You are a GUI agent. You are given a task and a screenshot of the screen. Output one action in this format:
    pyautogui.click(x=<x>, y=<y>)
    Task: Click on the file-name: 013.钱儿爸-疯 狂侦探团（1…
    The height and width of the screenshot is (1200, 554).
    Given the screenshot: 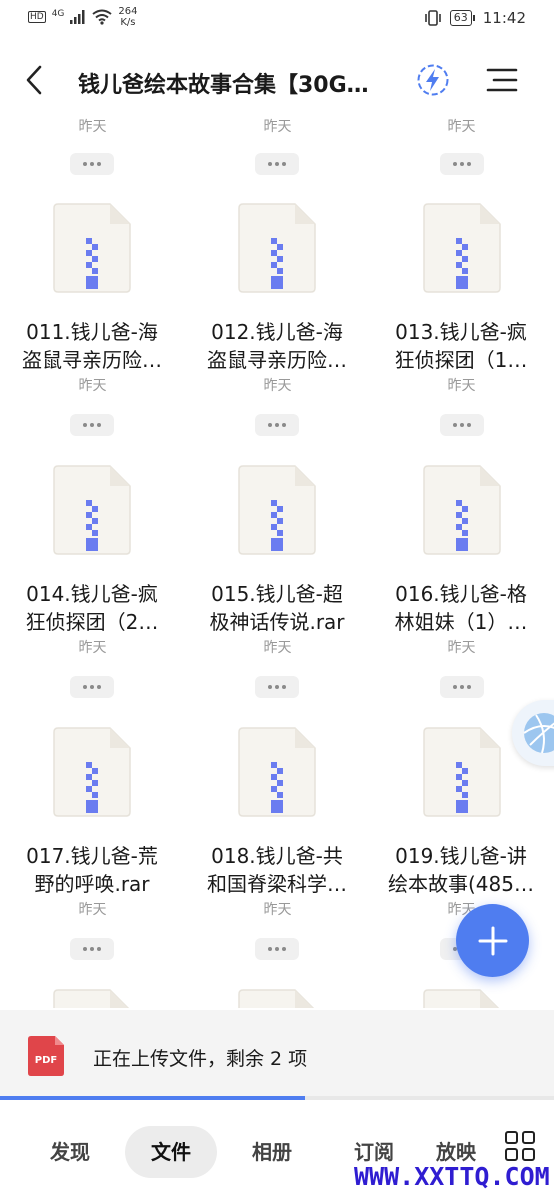 What is the action you would take?
    pyautogui.click(x=461, y=346)
    